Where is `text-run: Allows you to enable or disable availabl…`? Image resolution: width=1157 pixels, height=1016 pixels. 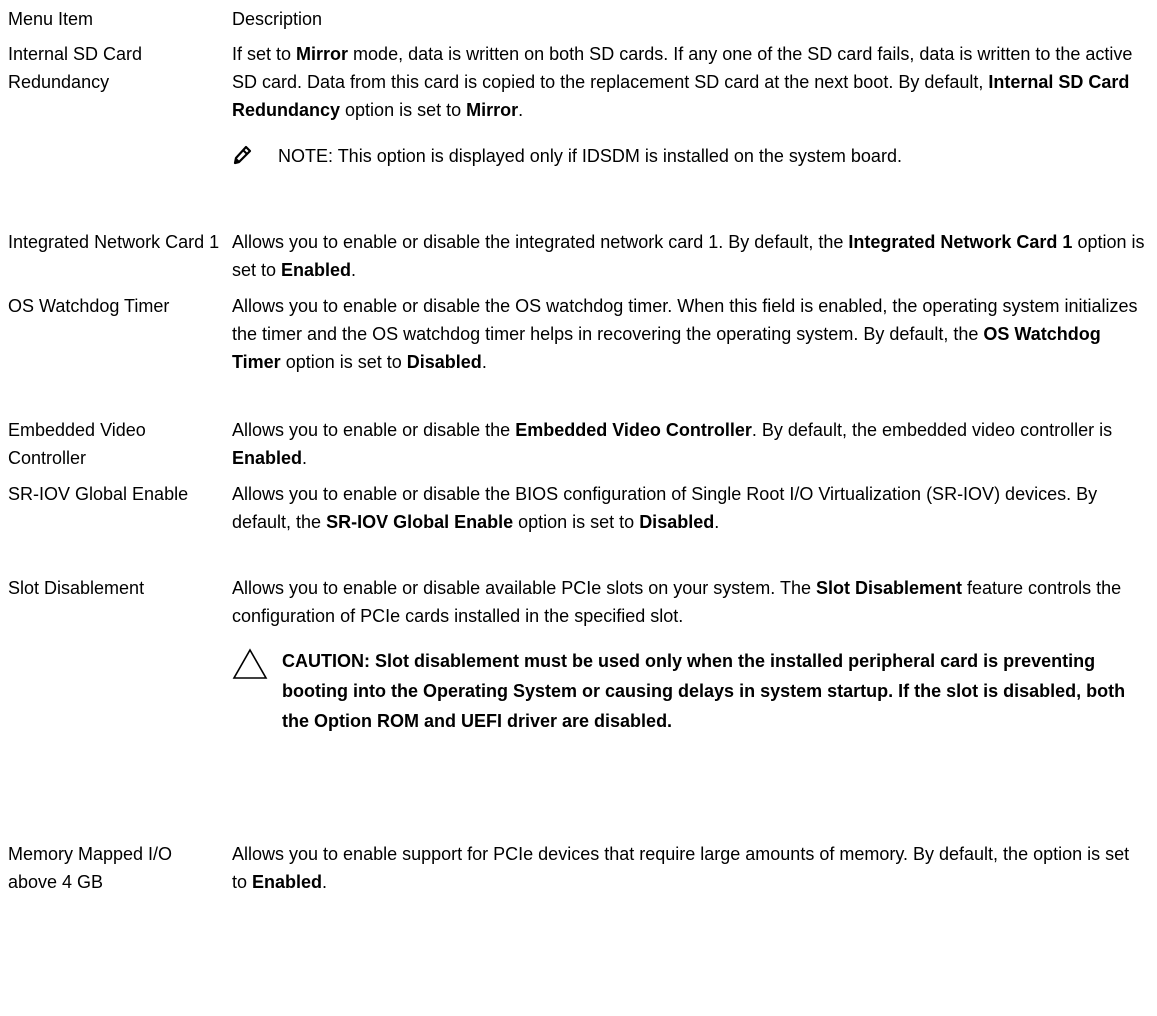 text-run: Allows you to enable or disable availabl… is located at coordinates (524, 588).